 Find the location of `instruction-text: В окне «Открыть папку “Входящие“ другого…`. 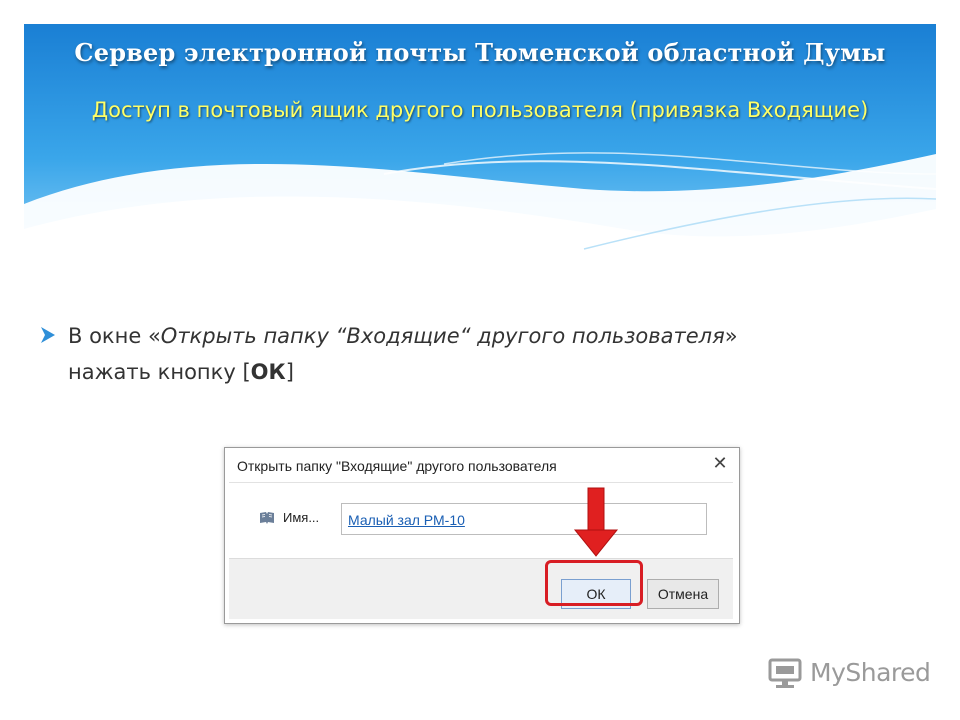

instruction-text: В окне «Открыть папку “Входящие“ другого… is located at coordinates (498, 354).